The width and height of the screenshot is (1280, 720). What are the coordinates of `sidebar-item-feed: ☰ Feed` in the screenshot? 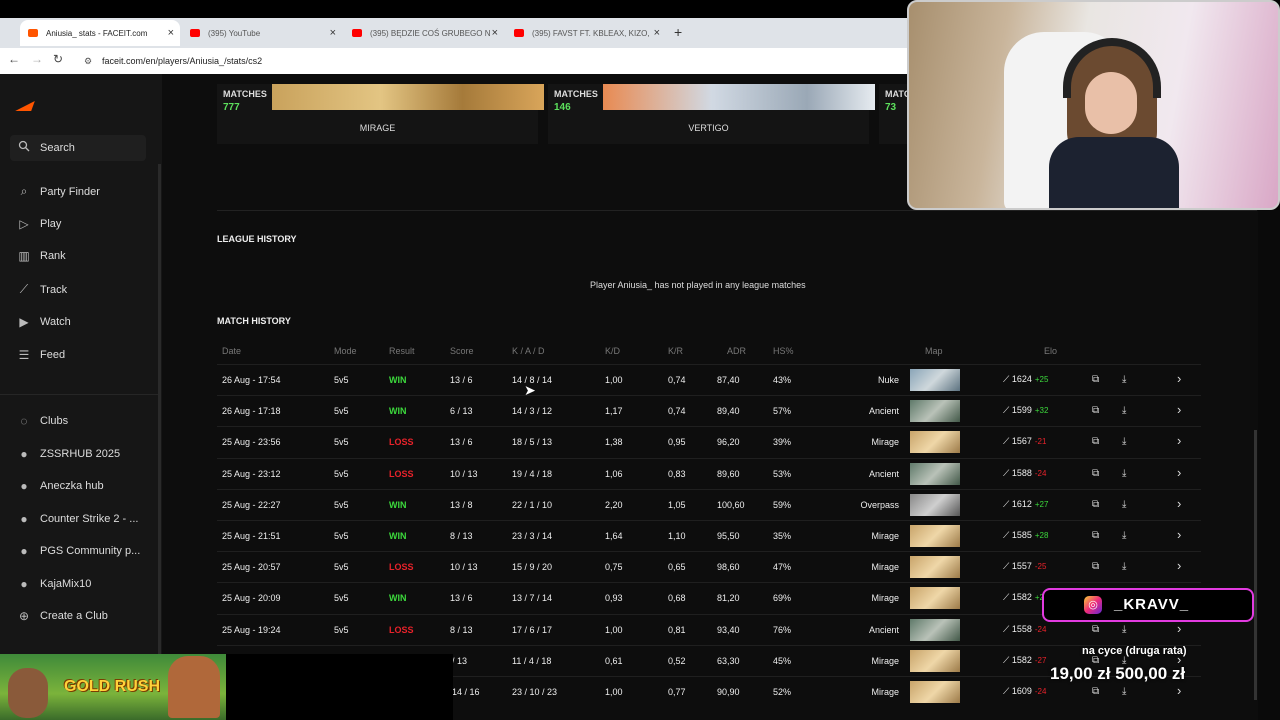 It's located at (40, 355).